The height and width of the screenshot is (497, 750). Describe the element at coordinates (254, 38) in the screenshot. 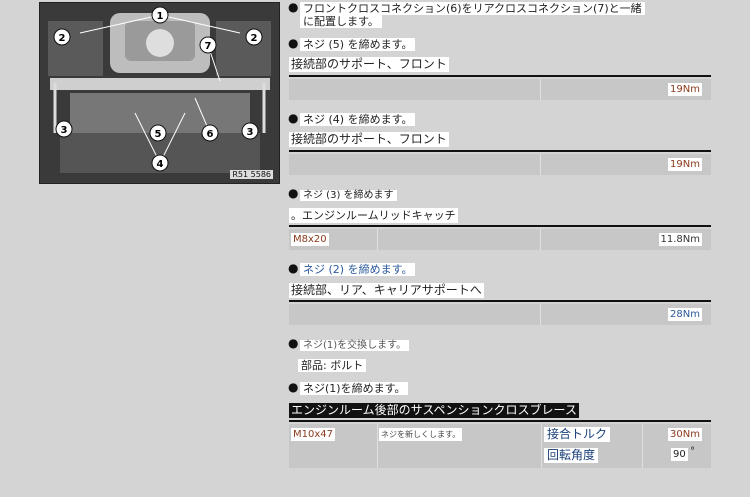

I see `callout-2-right: 2` at that location.